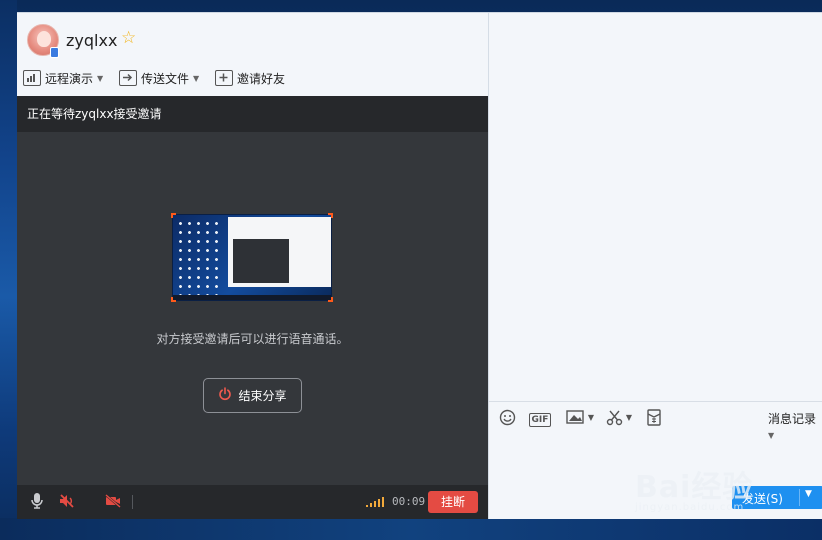  I want to click on contact-name: zyqlxx, so click(91, 40).